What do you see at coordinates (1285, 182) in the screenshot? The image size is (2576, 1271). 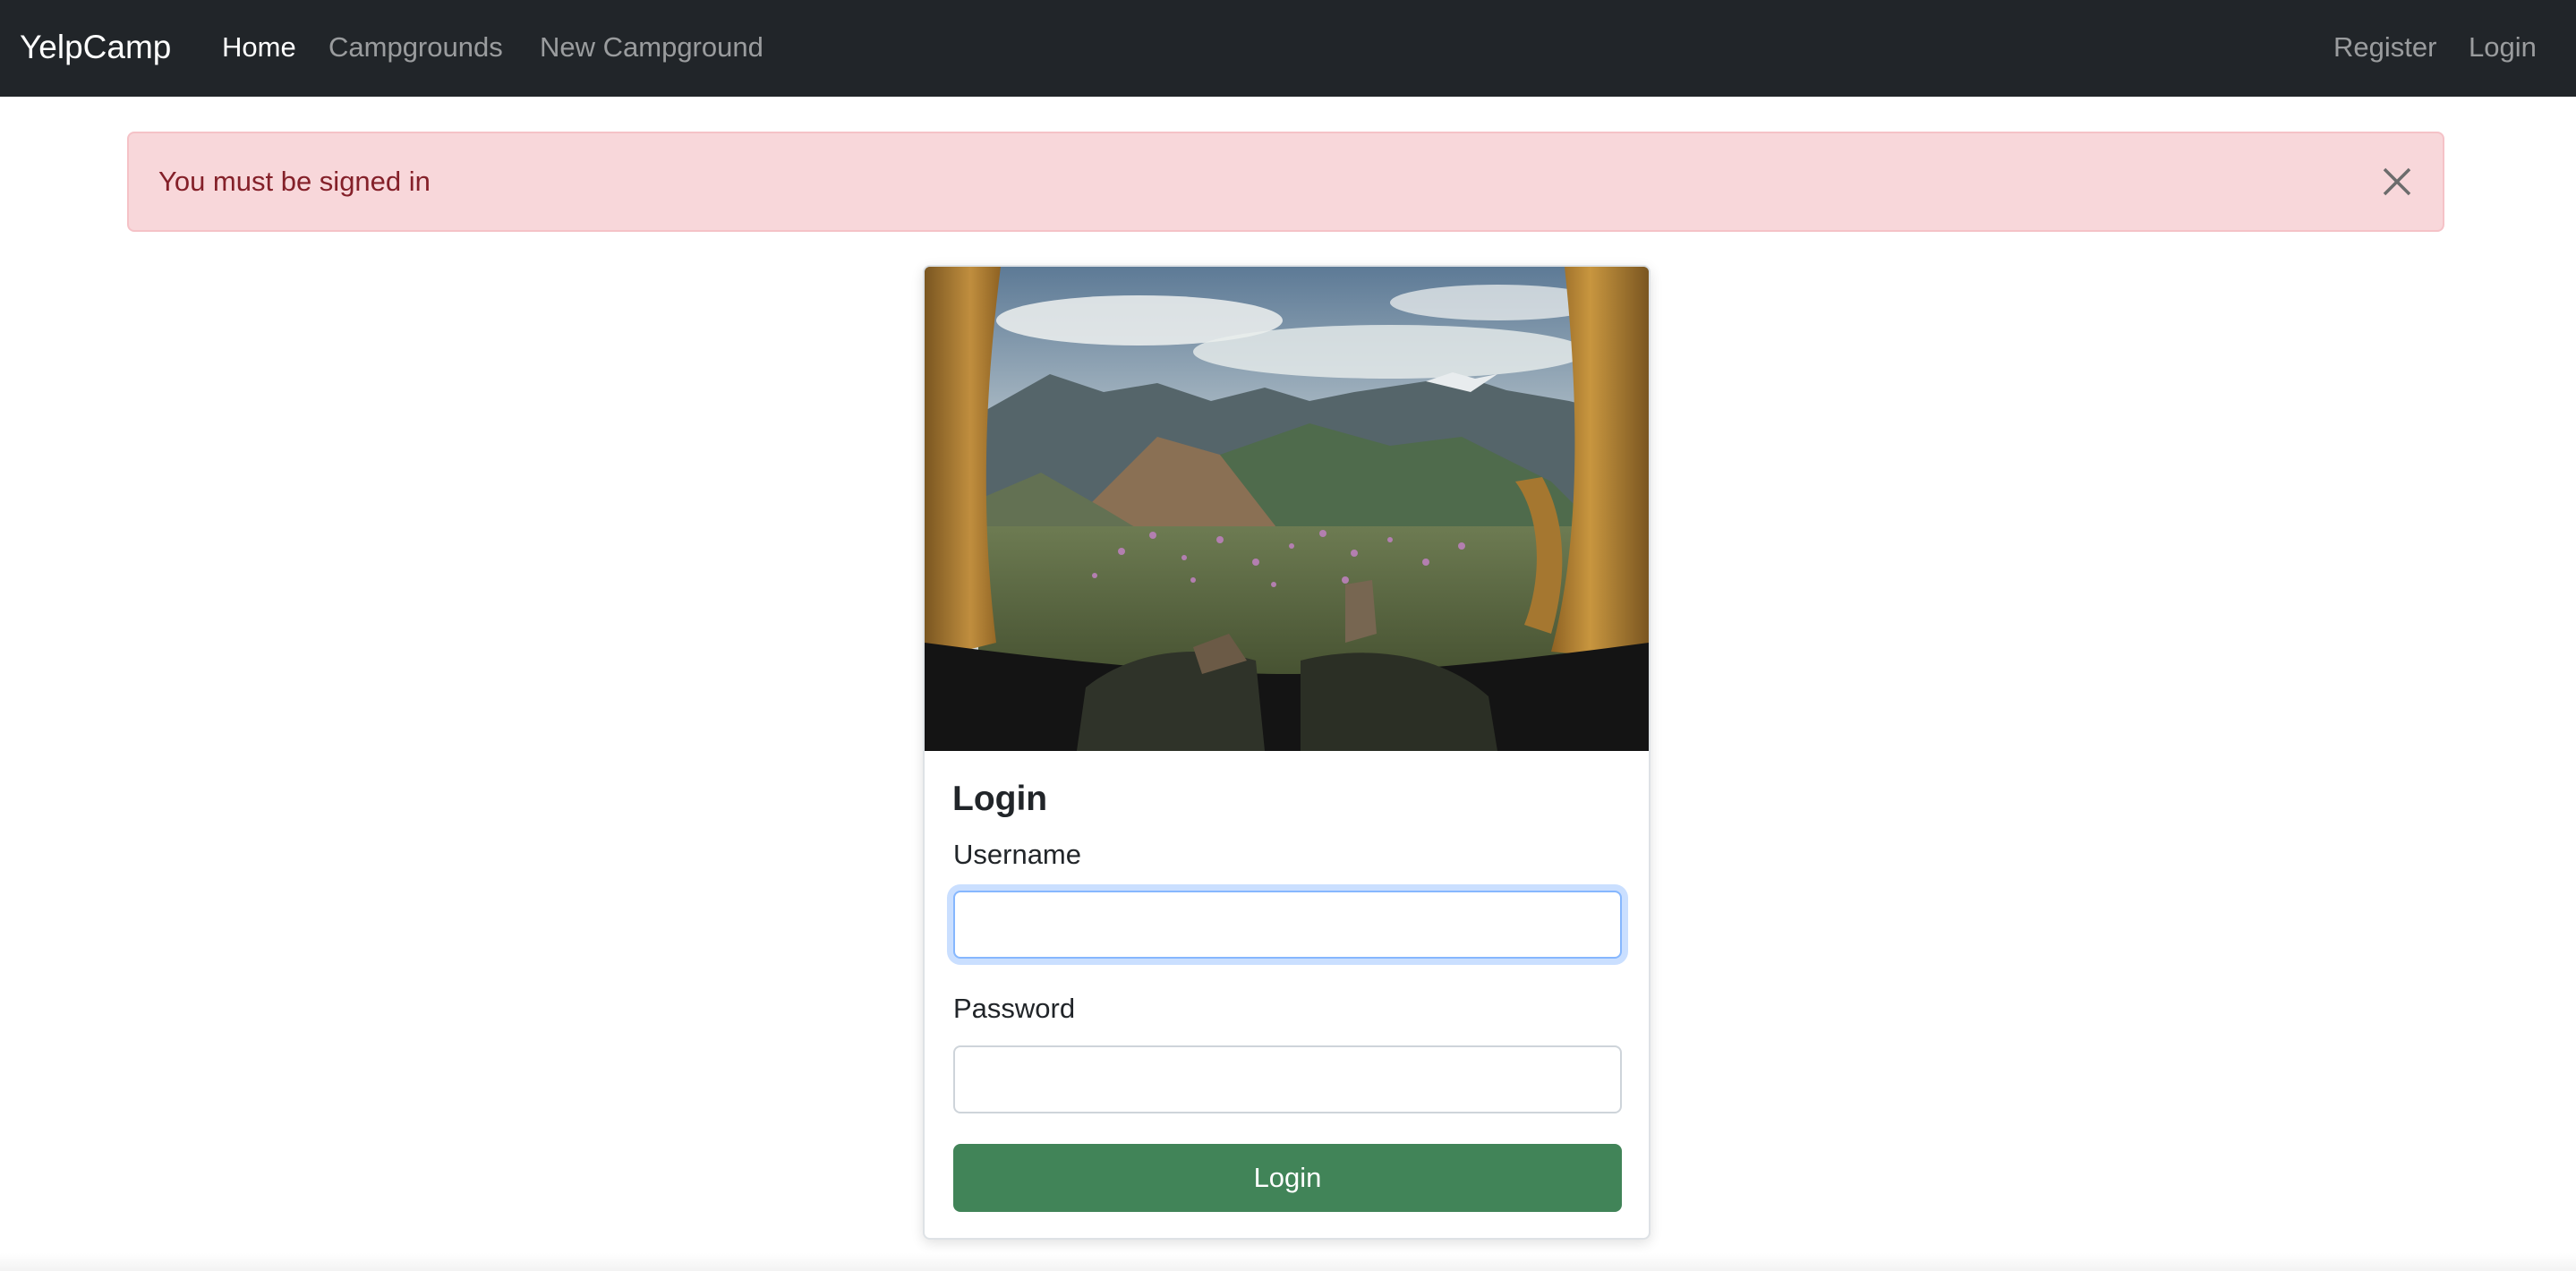 I see `error-alert: You must be signed in` at bounding box center [1285, 182].